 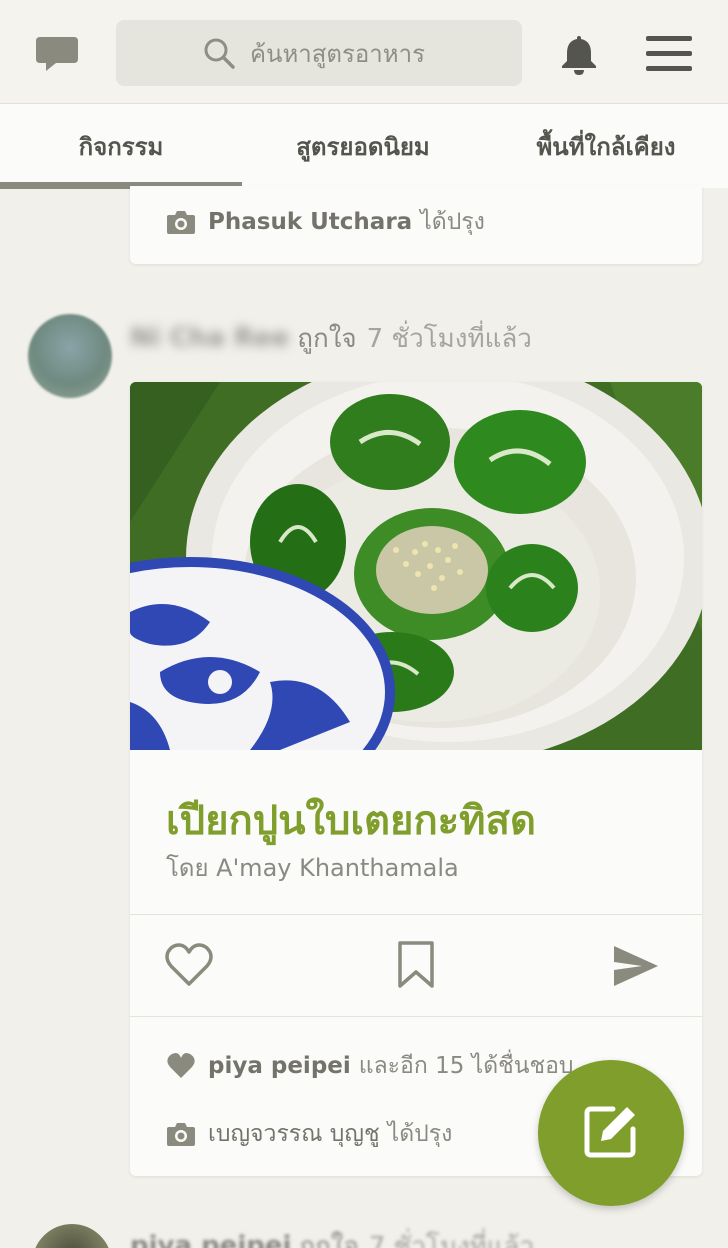 I want to click on likes-row: piya peipei และอีก 15 ได้ชื่นชอบ, so click(x=370, y=1066).